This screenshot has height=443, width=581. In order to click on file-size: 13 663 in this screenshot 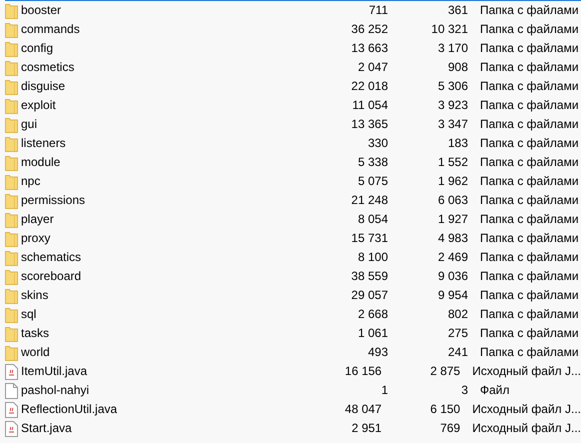, I will do `click(369, 48)`.